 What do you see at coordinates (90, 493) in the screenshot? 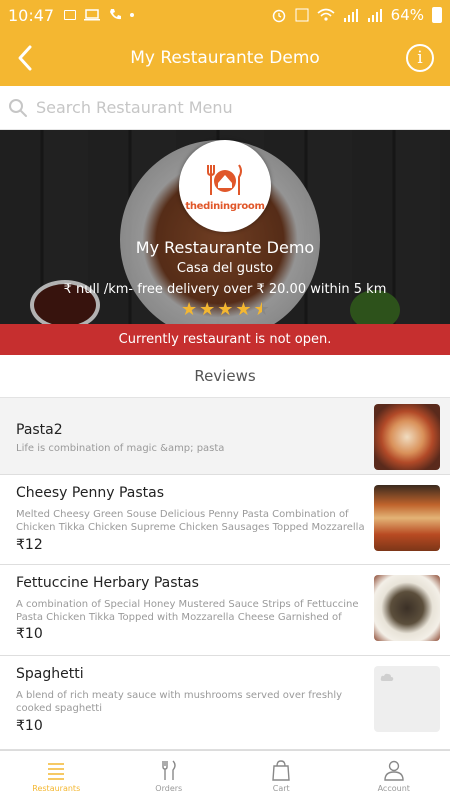
I see `menu-item-name: Cheesy Penny Pastas` at bounding box center [90, 493].